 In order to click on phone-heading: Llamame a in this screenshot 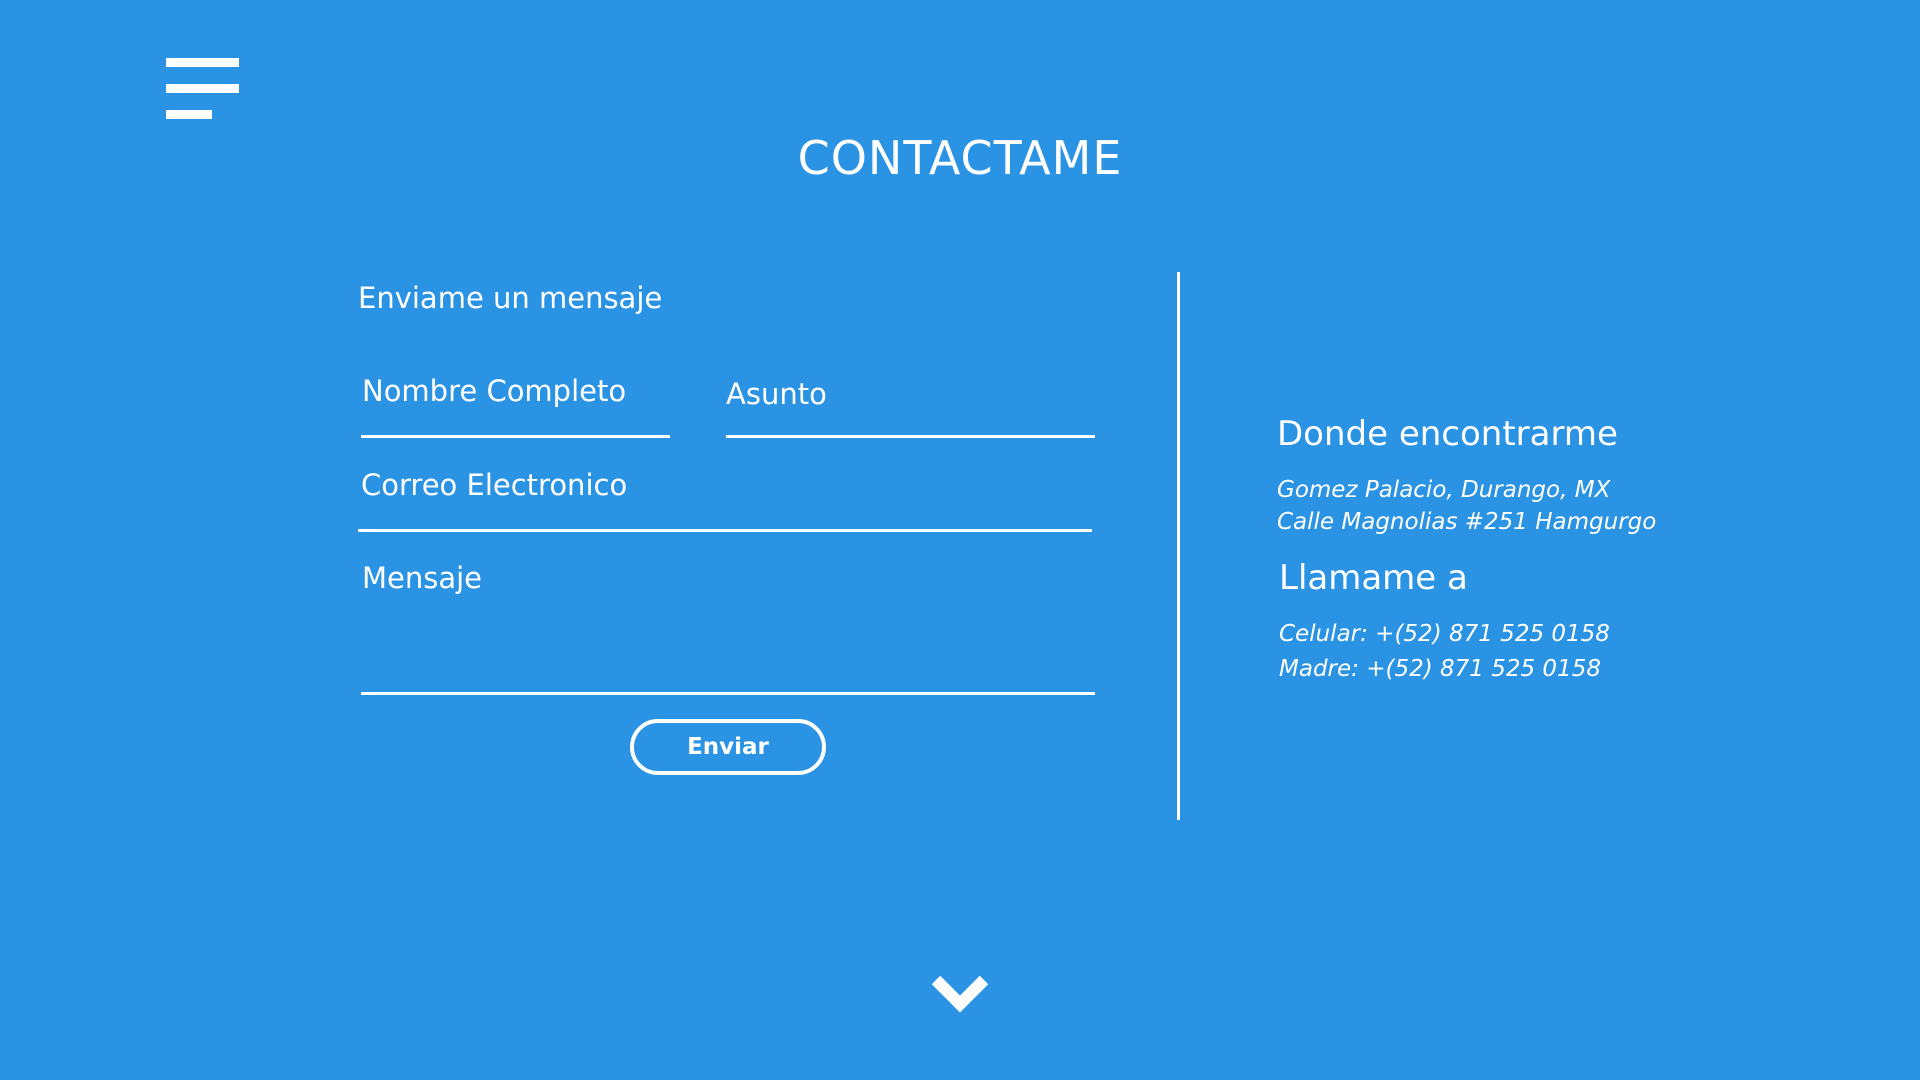, I will do `click(1373, 578)`.